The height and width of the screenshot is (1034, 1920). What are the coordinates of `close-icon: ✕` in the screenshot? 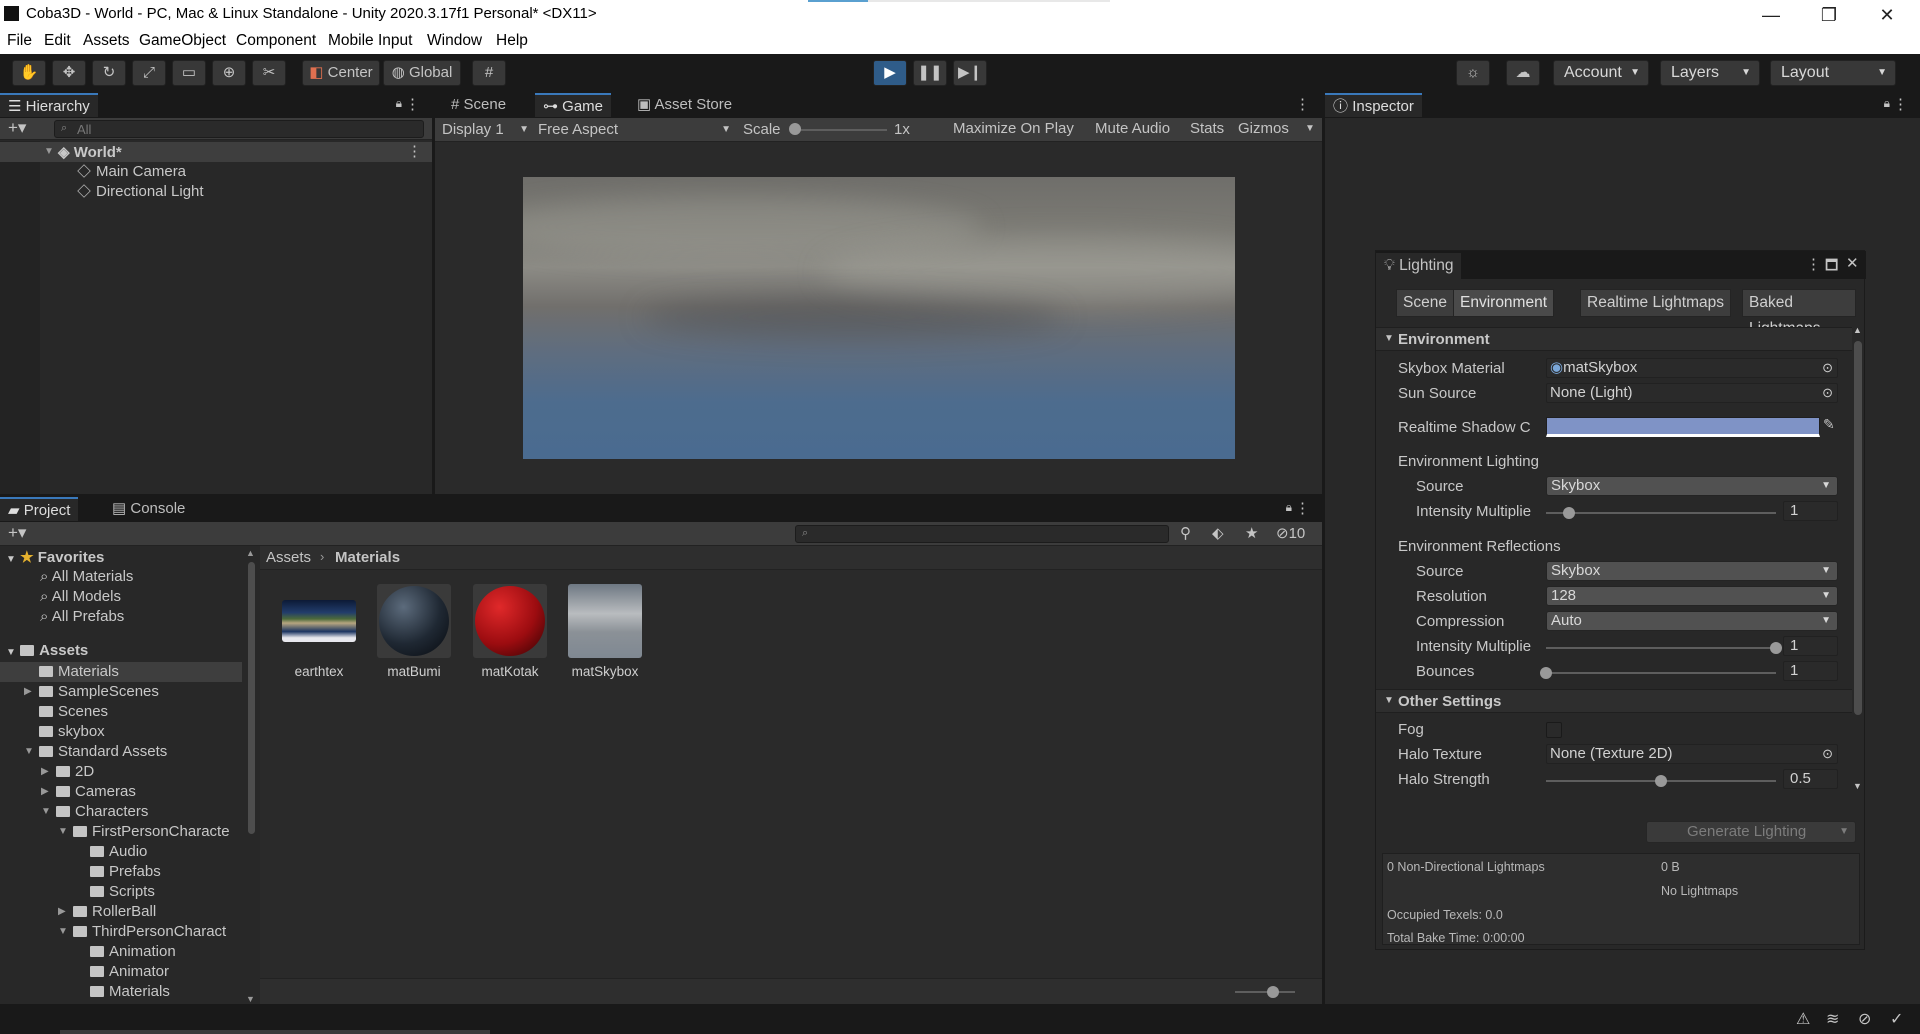 It's located at (1852, 263).